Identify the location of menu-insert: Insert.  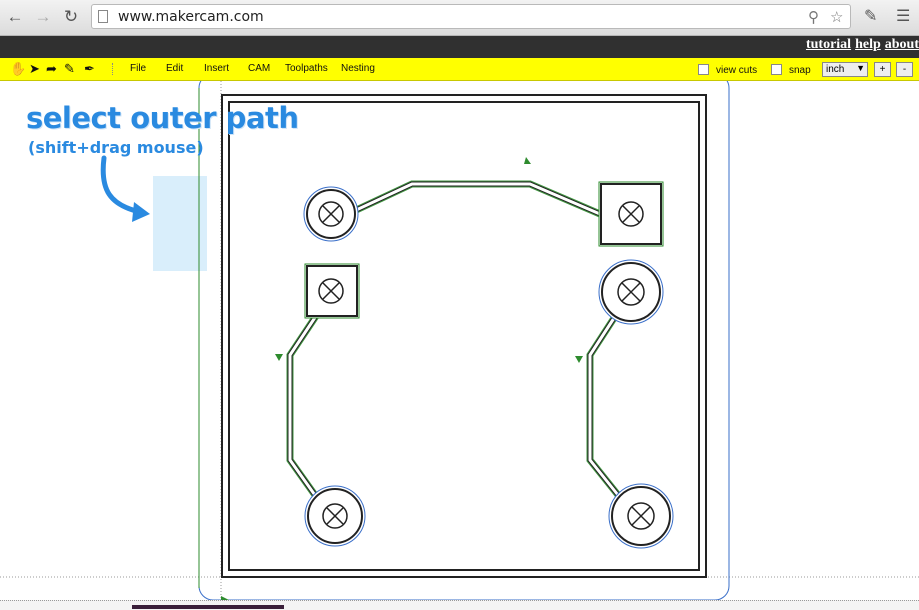
(216, 68).